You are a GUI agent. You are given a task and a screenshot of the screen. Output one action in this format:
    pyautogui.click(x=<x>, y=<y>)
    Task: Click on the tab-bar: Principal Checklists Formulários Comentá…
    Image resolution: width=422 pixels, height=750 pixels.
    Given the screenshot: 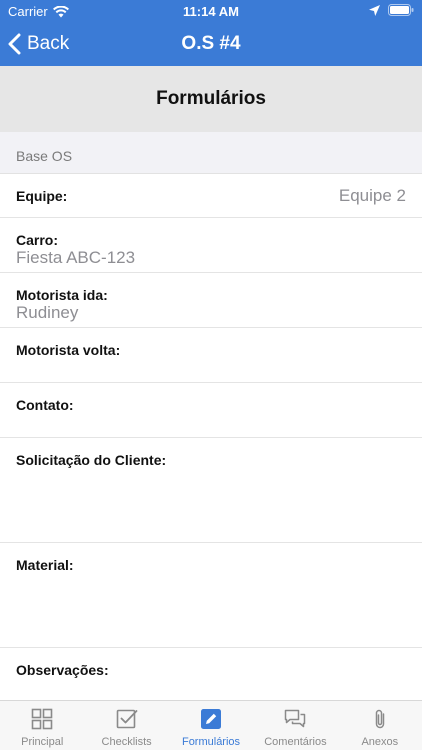 What is the action you would take?
    pyautogui.click(x=211, y=725)
    